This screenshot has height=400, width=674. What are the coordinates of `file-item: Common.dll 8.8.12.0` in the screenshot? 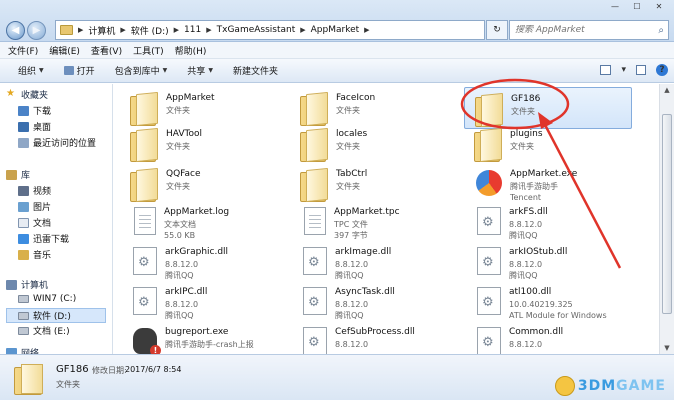 It's located at (548, 337).